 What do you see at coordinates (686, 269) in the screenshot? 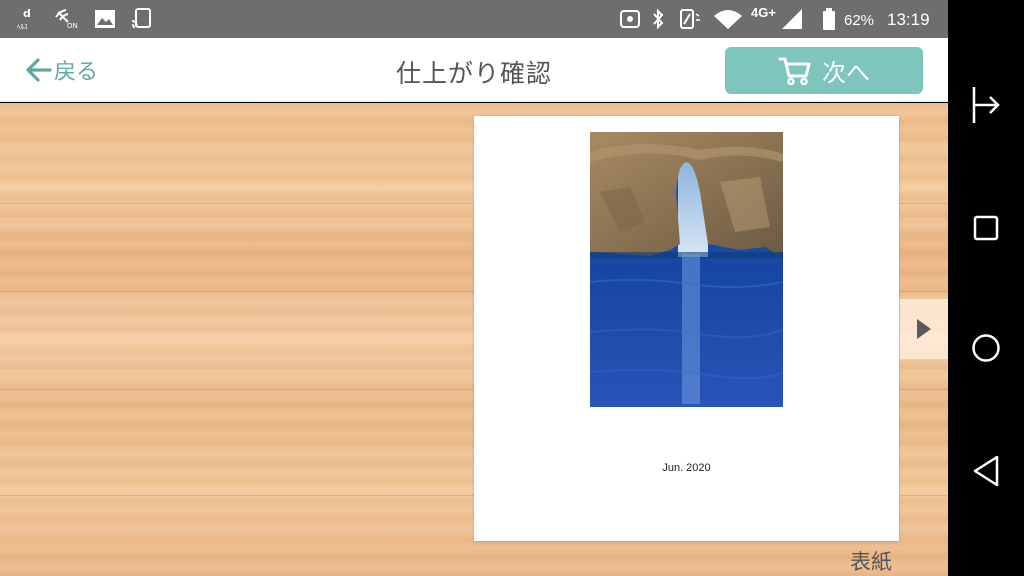
I see `sea-arch-photo` at bounding box center [686, 269].